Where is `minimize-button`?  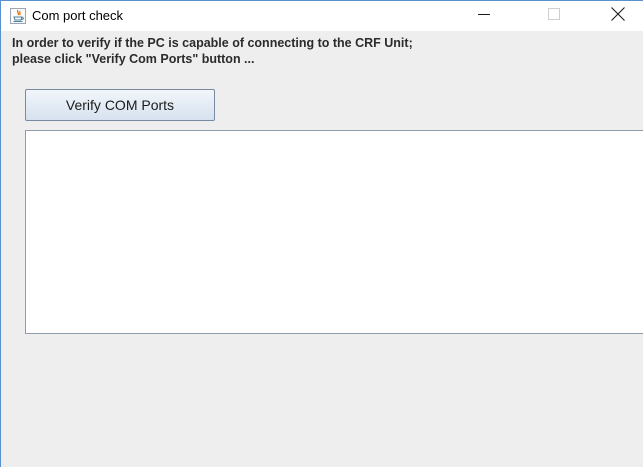 minimize-button is located at coordinates (484, 16).